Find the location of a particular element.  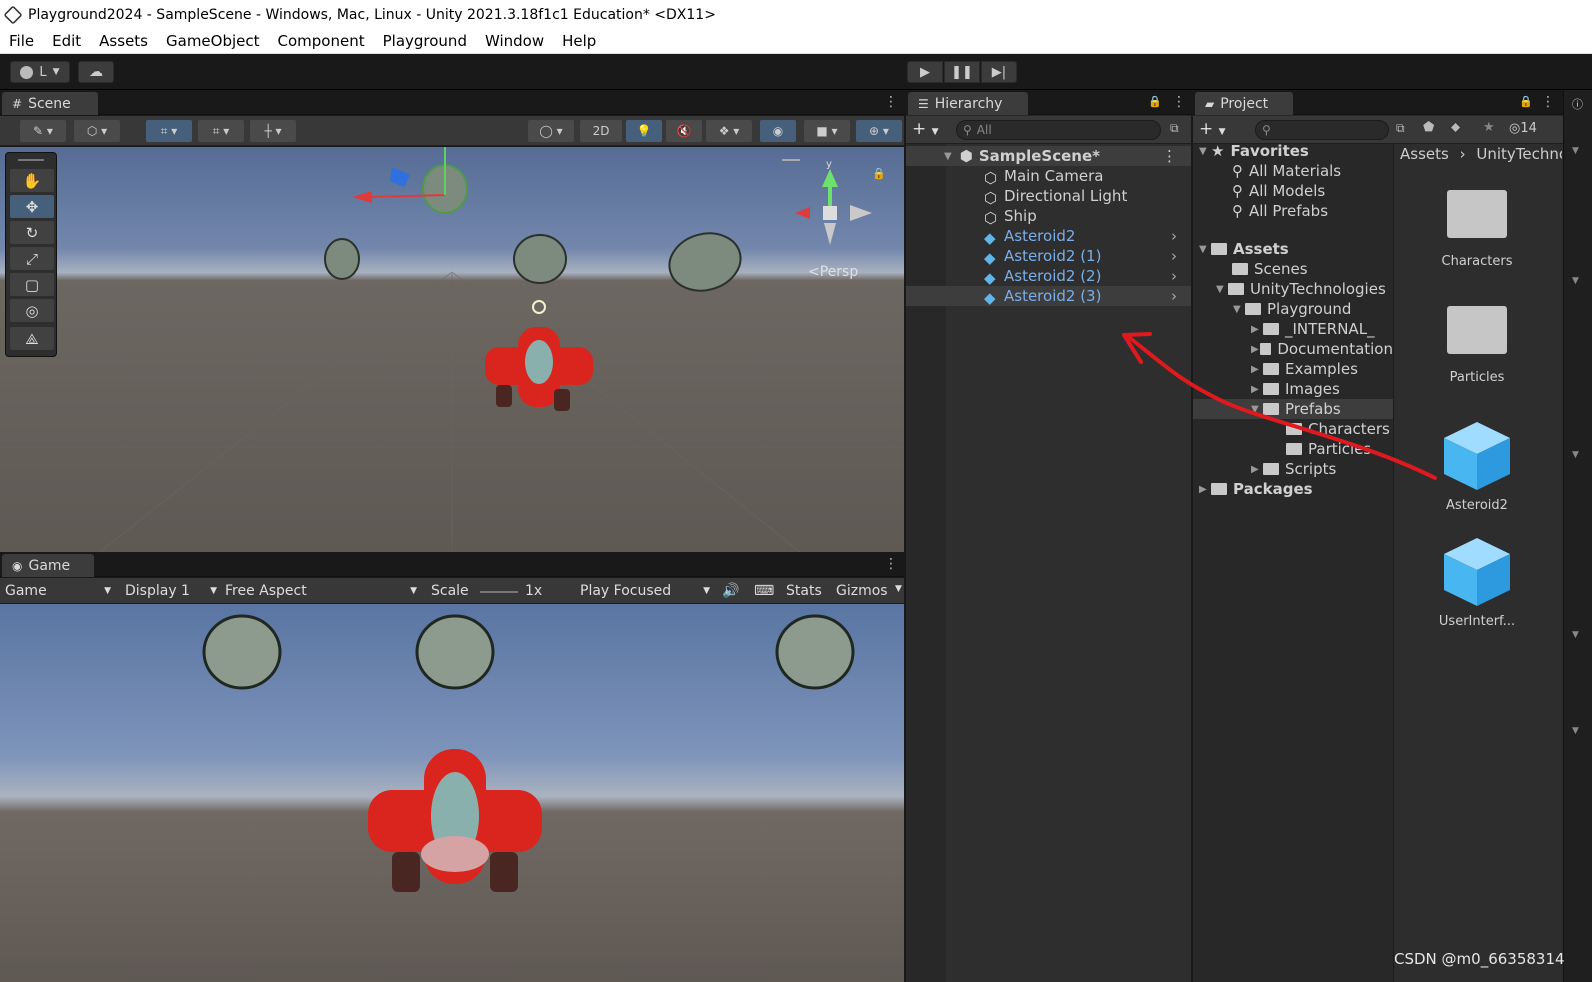

mode-2d-button: 2D is located at coordinates (601, 131).